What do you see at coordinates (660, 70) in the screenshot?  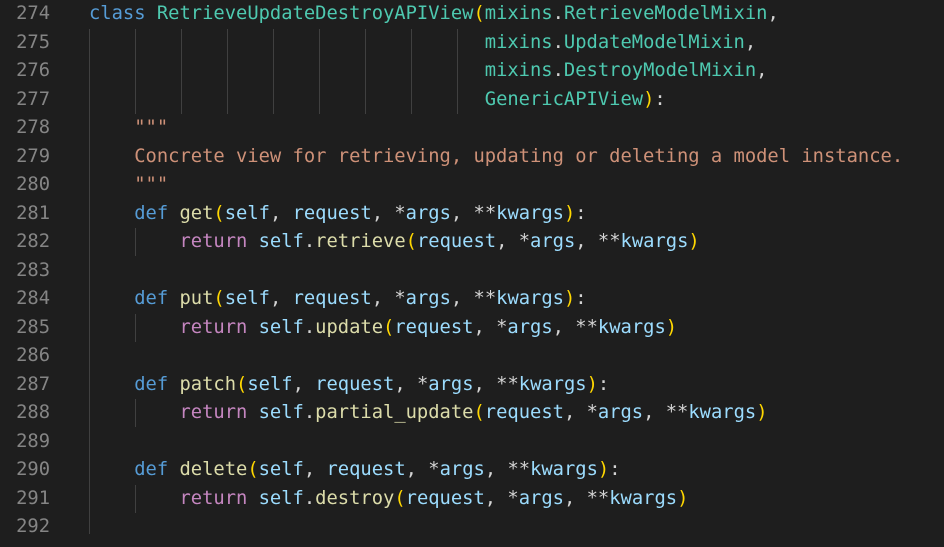 I see `code-token: DestroyModelMixin` at bounding box center [660, 70].